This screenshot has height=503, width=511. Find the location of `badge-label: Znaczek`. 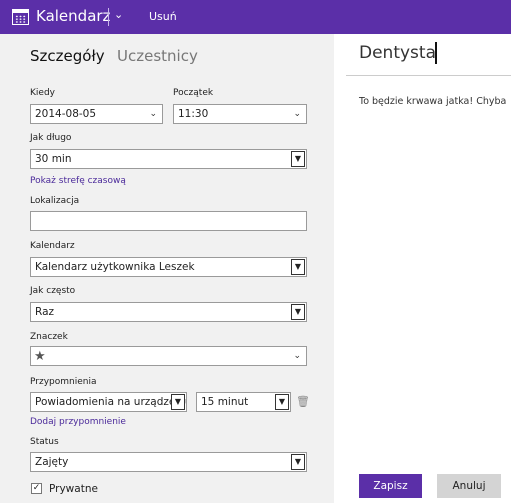

badge-label: Znaczek is located at coordinates (49, 337).